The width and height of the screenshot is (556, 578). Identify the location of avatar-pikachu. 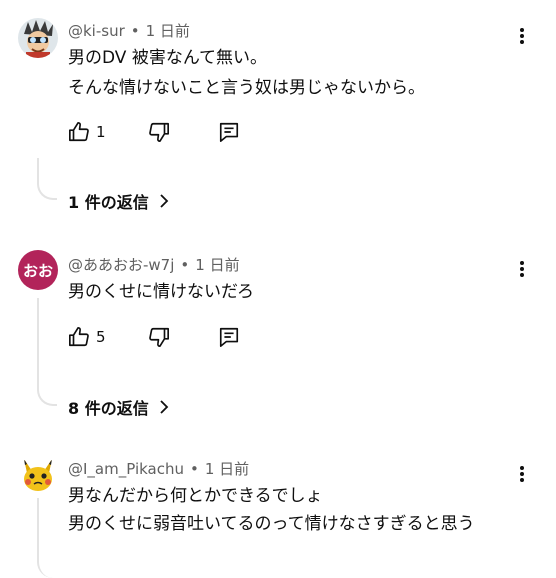
(38, 475).